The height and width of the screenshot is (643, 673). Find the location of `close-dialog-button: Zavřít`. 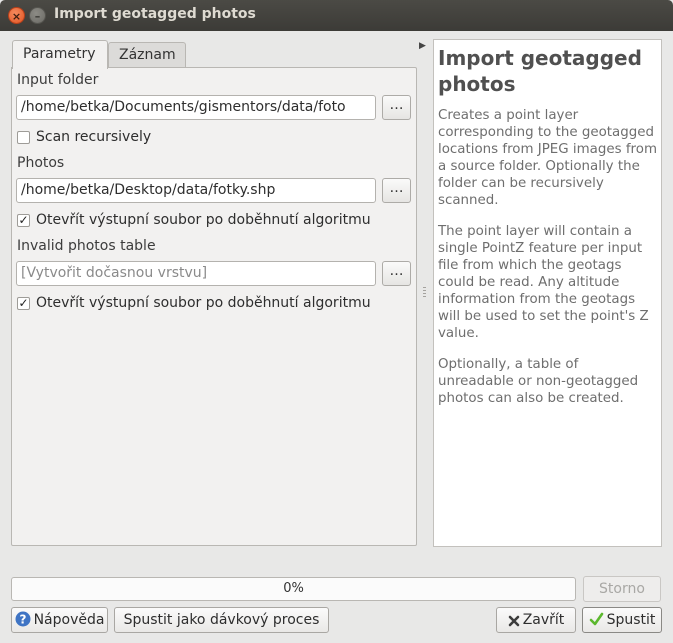

close-dialog-button: Zavřít is located at coordinates (536, 620).